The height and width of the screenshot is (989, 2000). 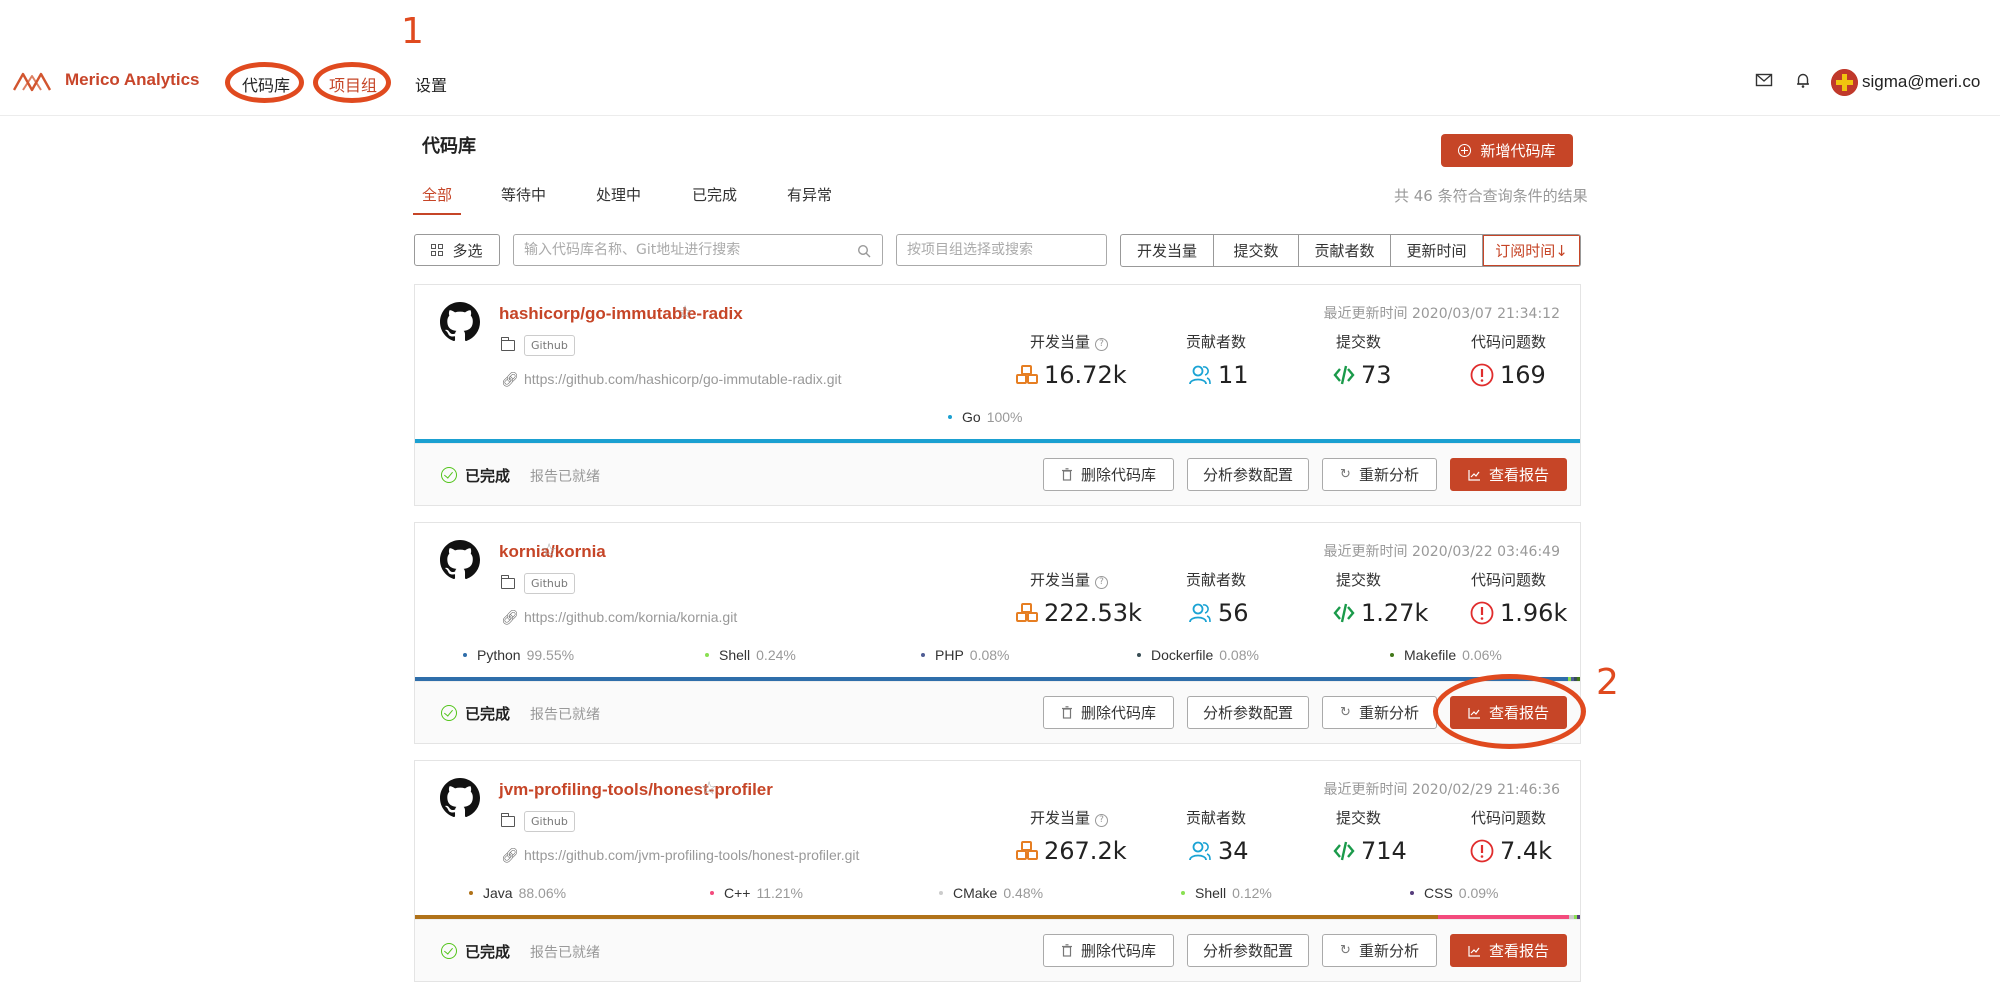 I want to click on repository-search-input, so click(x=698, y=250).